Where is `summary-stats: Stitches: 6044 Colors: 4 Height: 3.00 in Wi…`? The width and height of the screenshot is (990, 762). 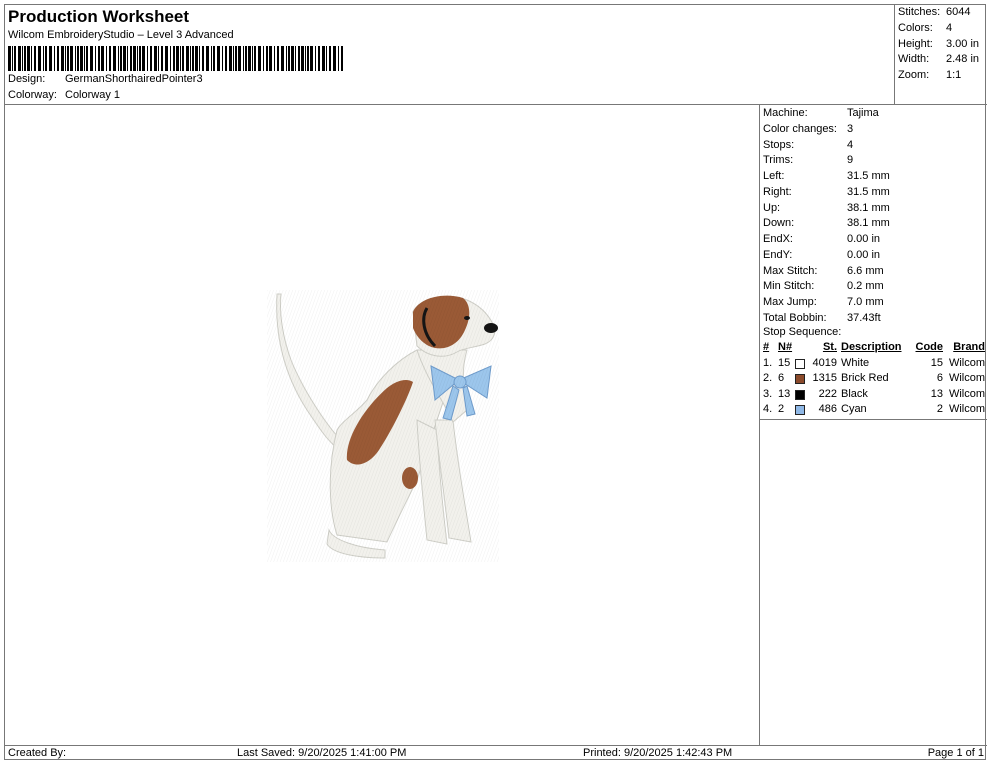
summary-stats: Stitches: 6044 Colors: 4 Height: 3.00 in Wi… is located at coordinates (941, 55).